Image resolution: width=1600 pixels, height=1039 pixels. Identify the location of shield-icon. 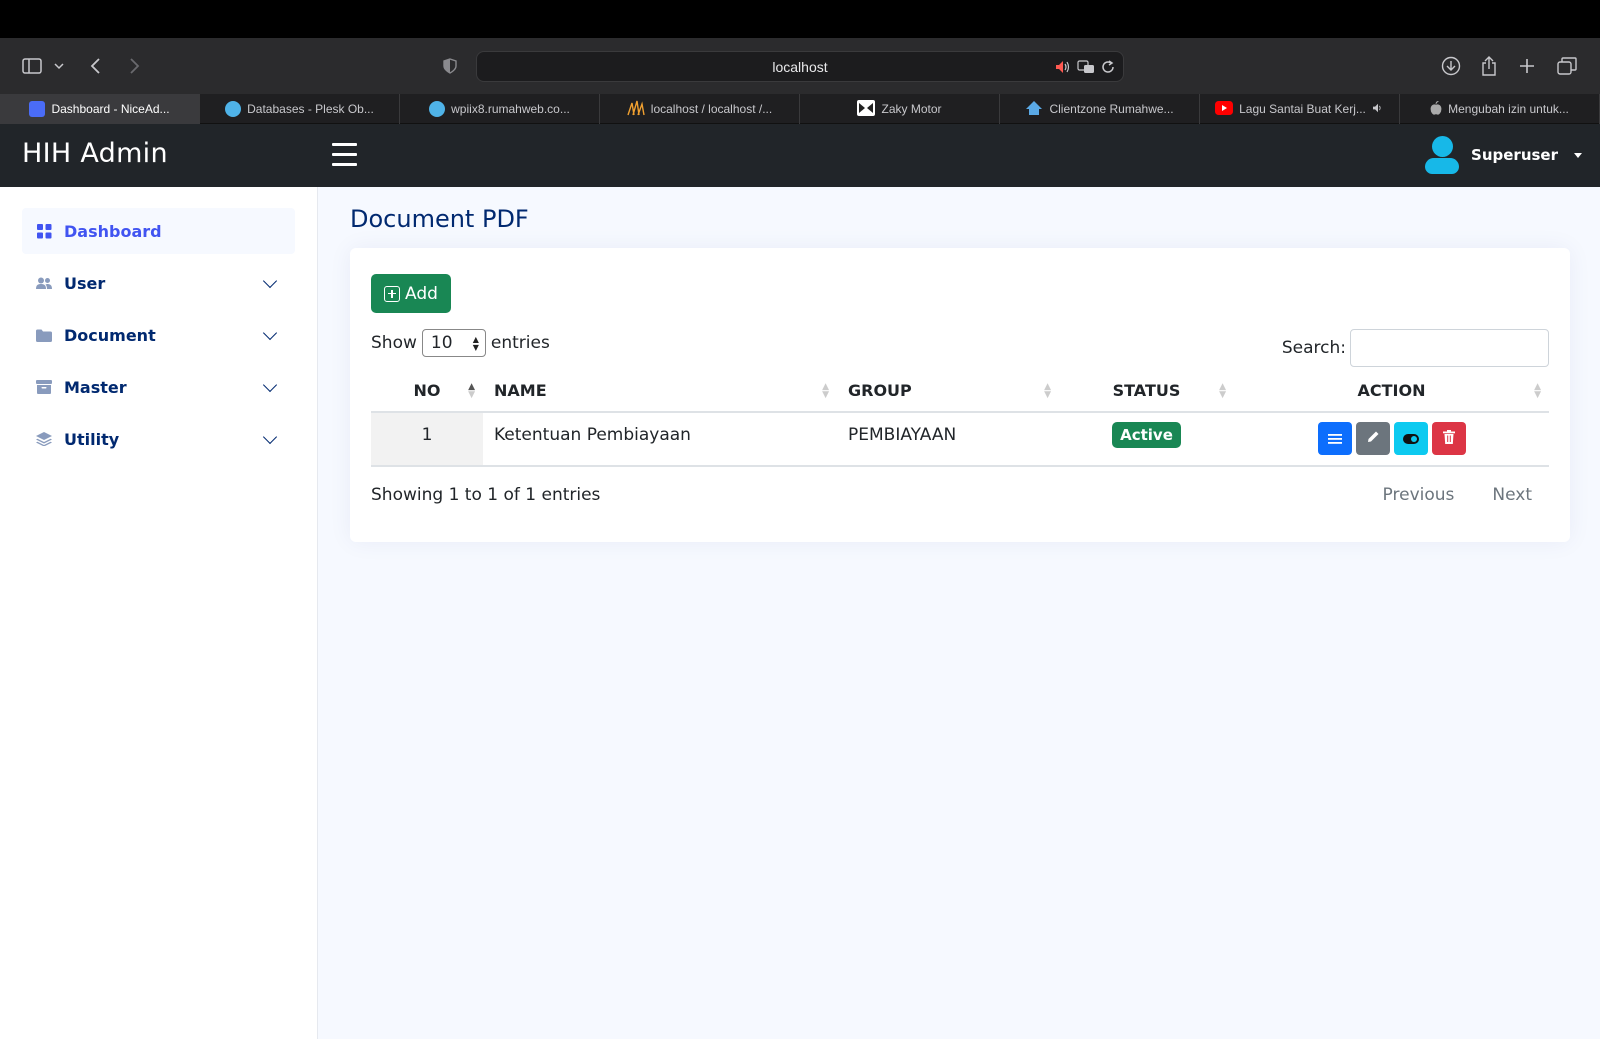
(450, 66).